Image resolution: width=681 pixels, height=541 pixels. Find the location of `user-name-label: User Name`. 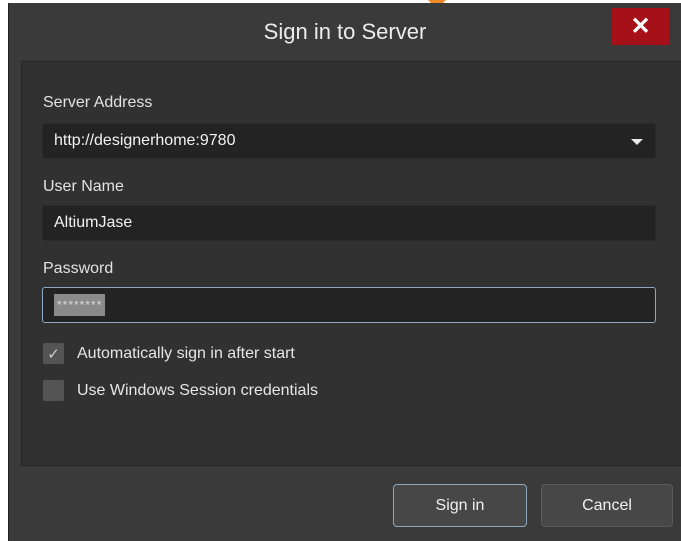

user-name-label: User Name is located at coordinates (83, 186).